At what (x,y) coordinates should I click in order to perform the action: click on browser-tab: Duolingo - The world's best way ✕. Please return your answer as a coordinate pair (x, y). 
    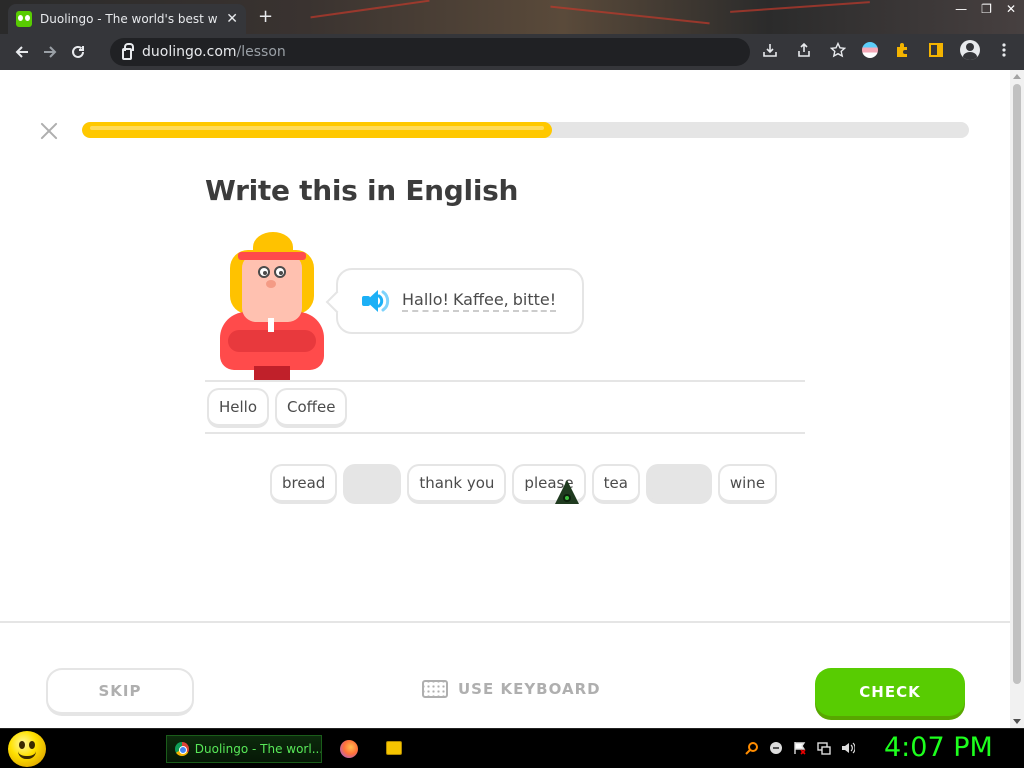
    Looking at the image, I should click on (127, 19).